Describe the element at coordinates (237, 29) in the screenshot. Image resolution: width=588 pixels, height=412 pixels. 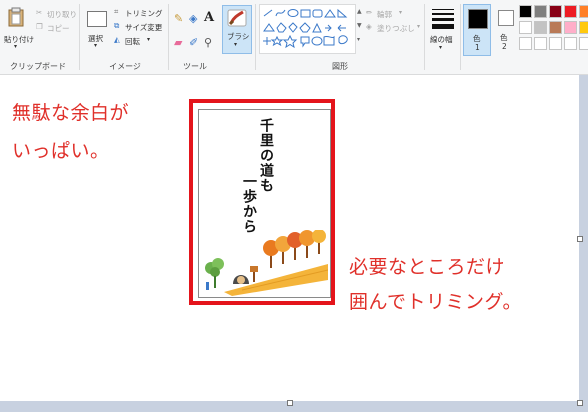
I see `brushes-button: ブラシ ▾` at that location.